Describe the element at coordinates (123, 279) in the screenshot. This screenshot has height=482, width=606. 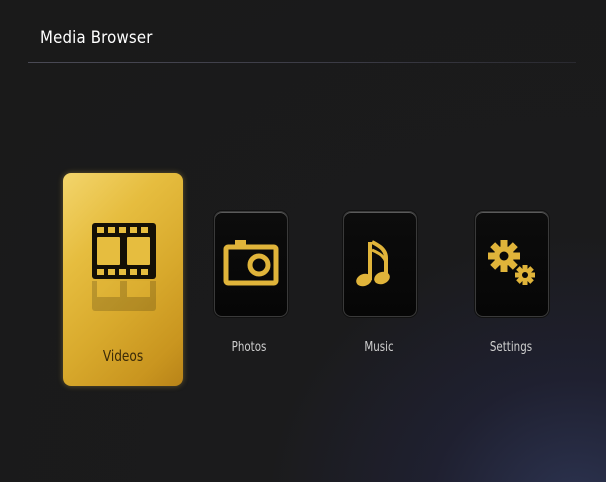
I see `menu-item-videos: Videos` at that location.